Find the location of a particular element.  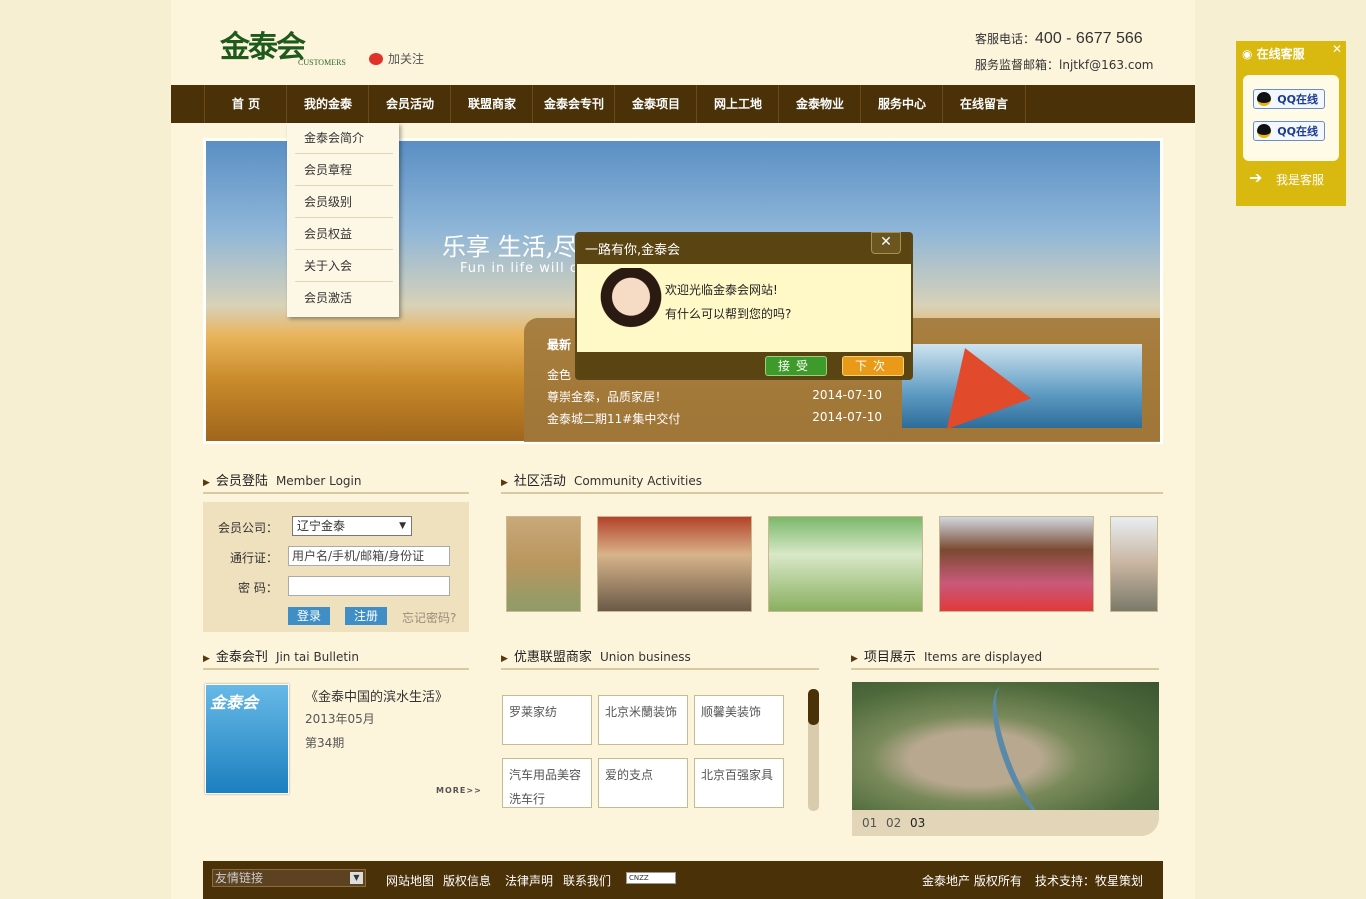

popup-line2: 有什么可以帮到您的吗? is located at coordinates (728, 314).